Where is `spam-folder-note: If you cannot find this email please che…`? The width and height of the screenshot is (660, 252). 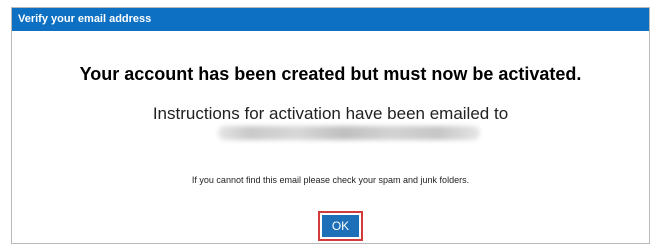 spam-folder-note: If you cannot find this email please che… is located at coordinates (330, 180).